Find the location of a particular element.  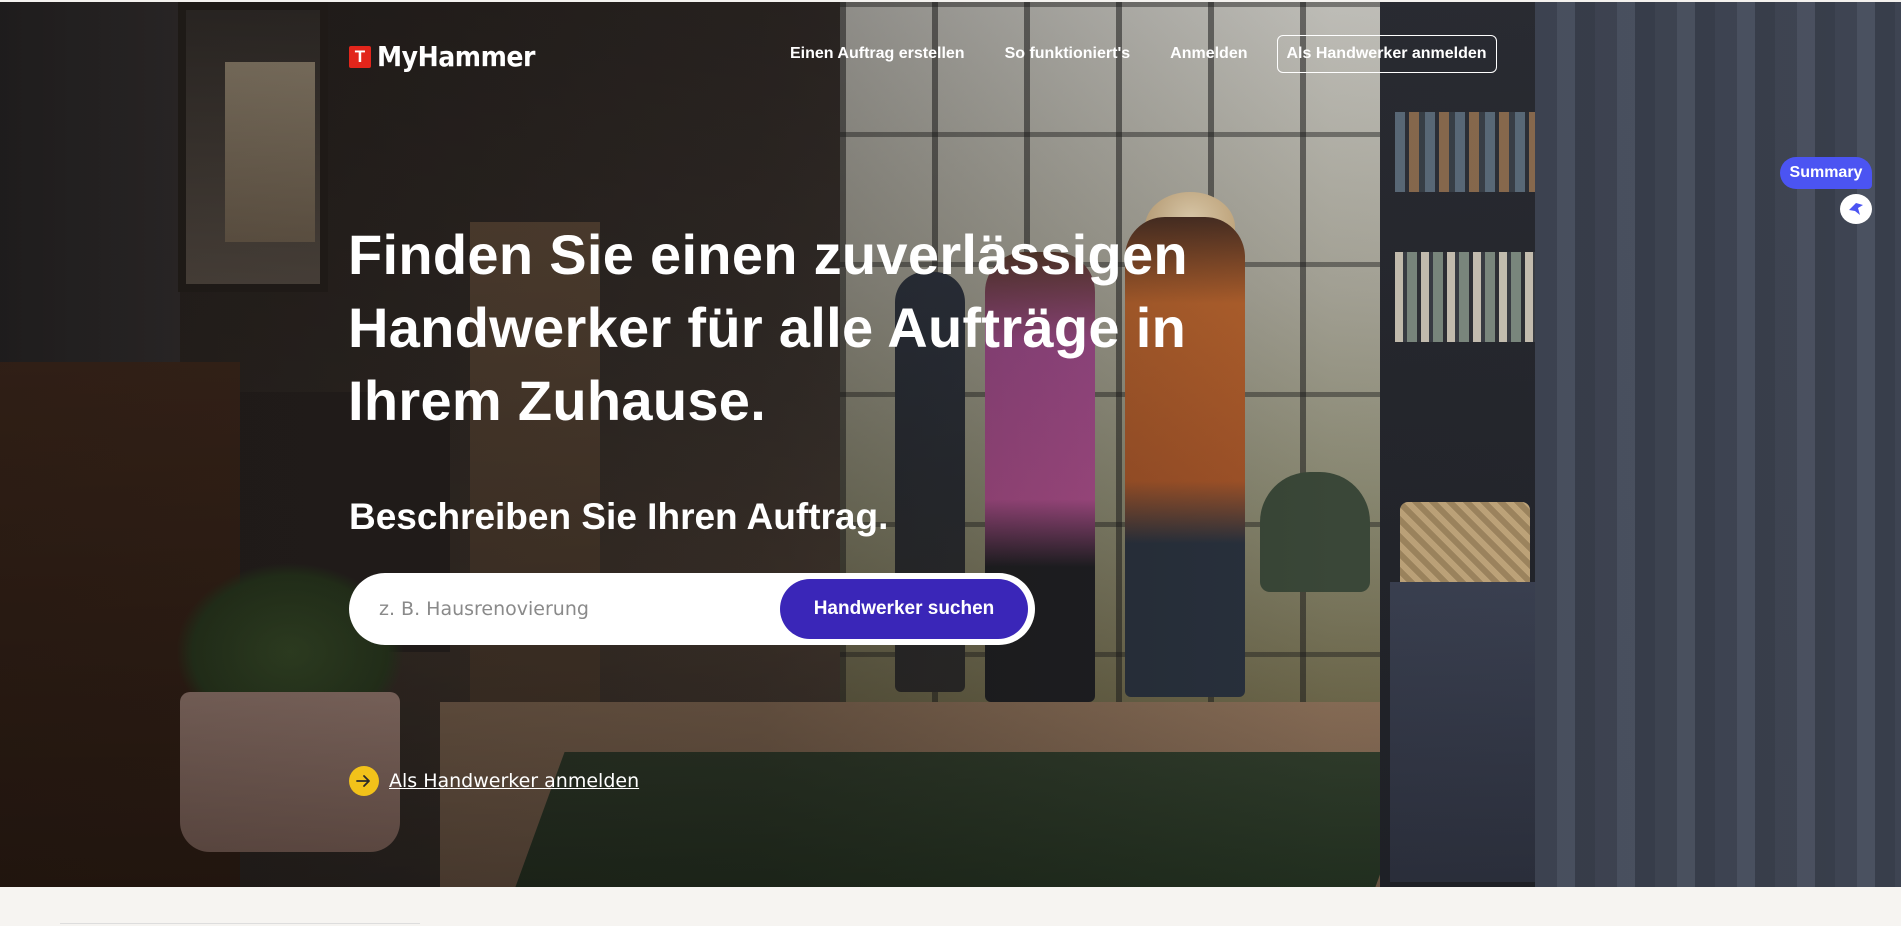

brand-logo: T MyHammer is located at coordinates (451, 56).